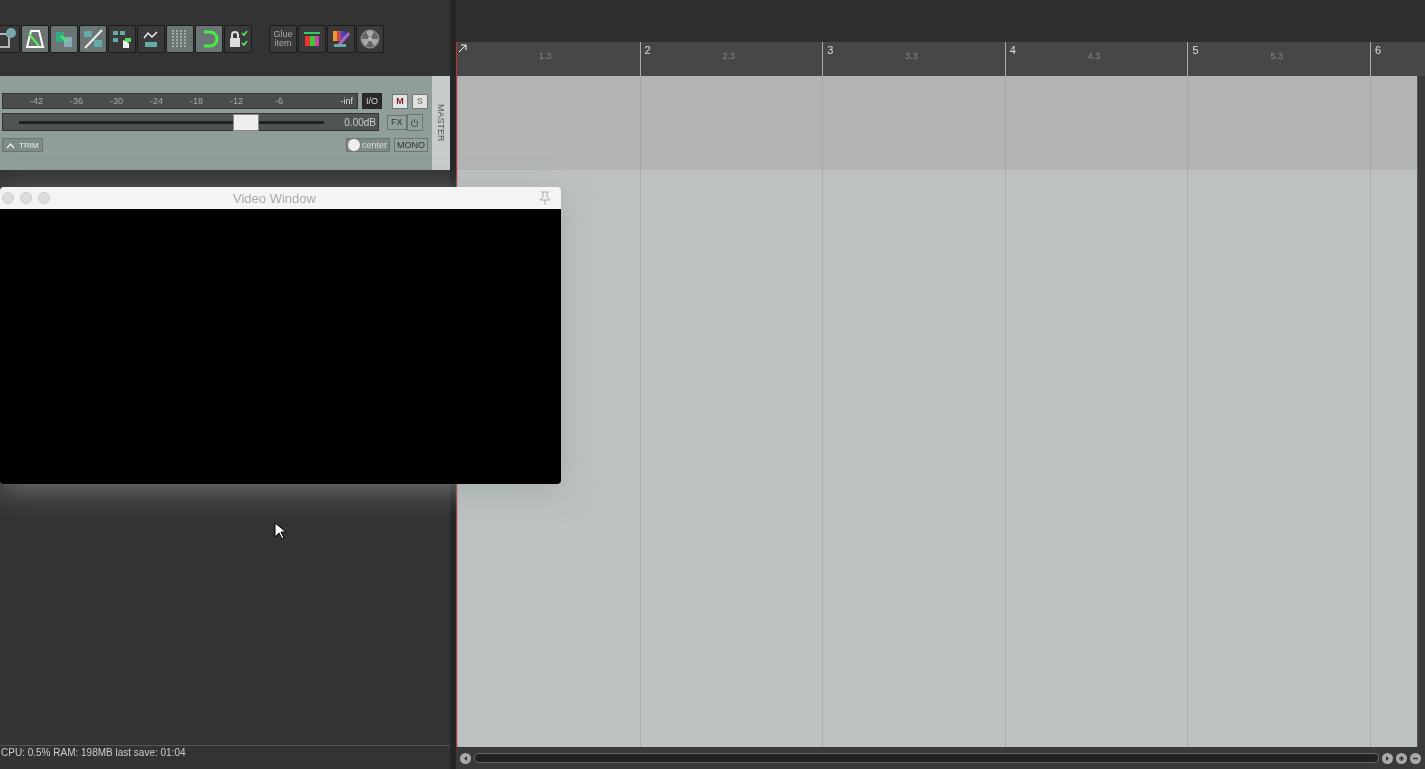 The width and height of the screenshot is (1425, 769). What do you see at coordinates (1415, 758) in the screenshot?
I see `zoom-out-icon` at bounding box center [1415, 758].